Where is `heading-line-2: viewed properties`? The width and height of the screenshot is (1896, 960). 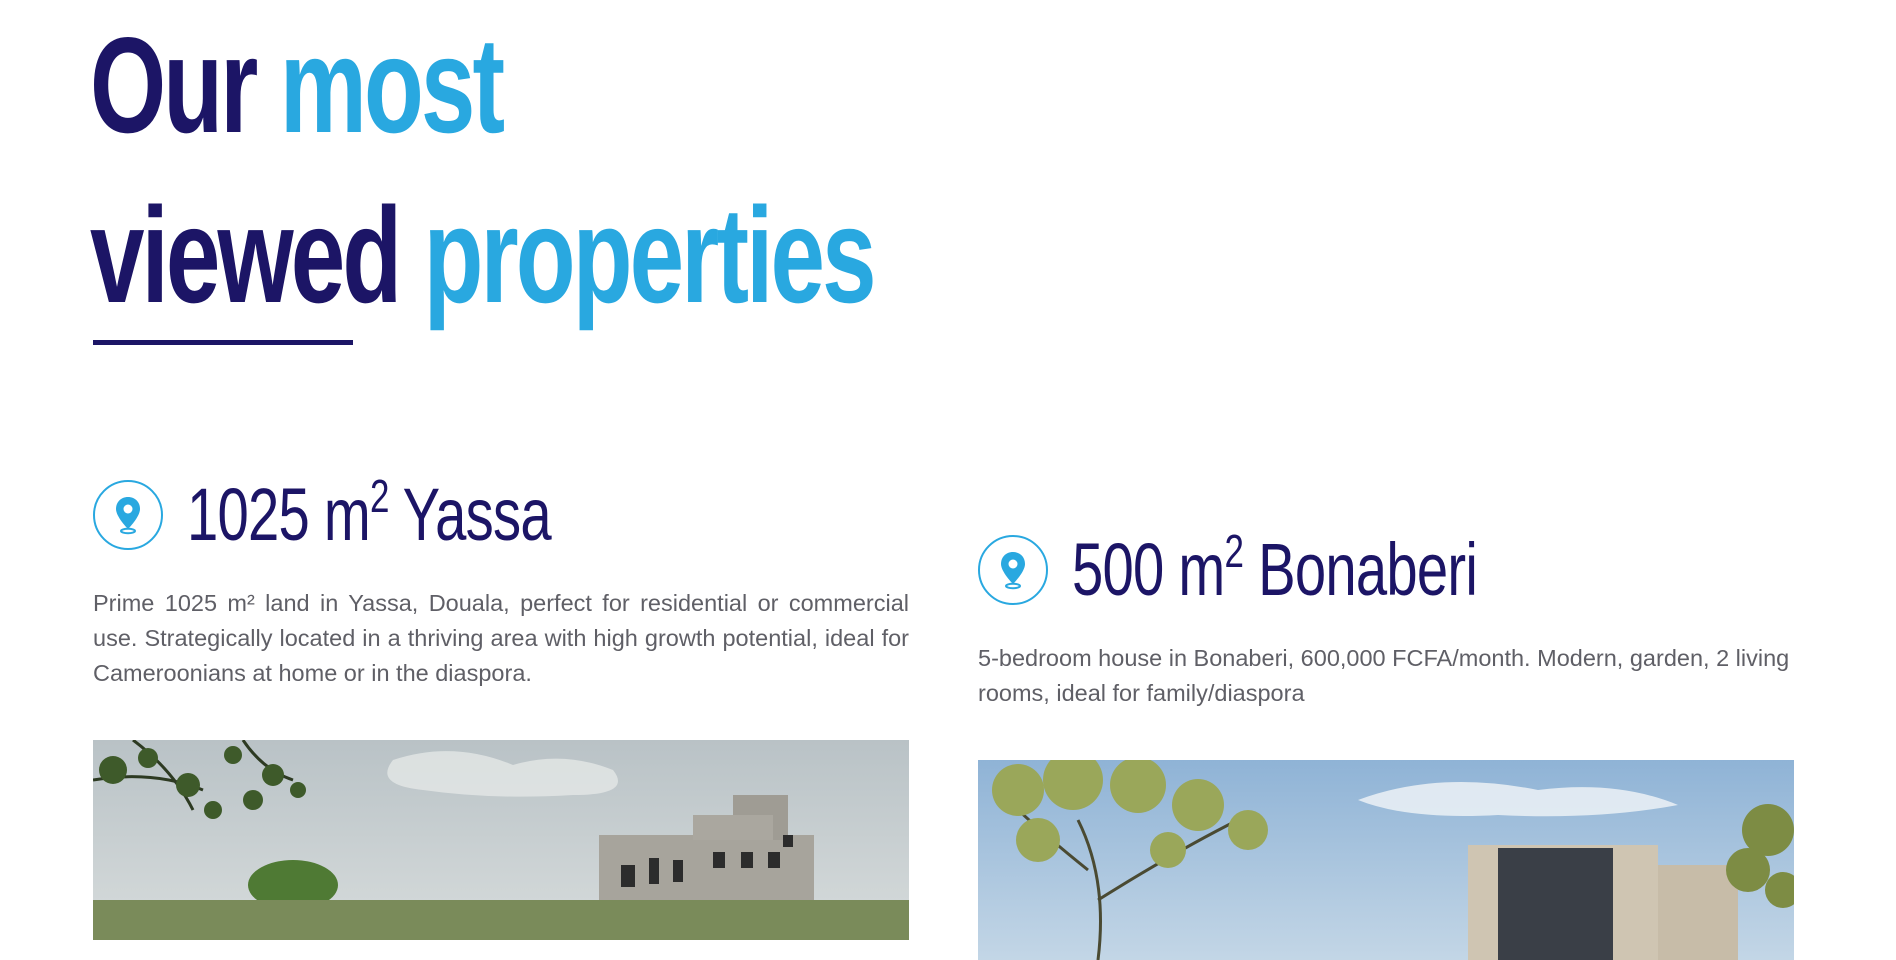
heading-line-2: viewed properties is located at coordinates (483, 255).